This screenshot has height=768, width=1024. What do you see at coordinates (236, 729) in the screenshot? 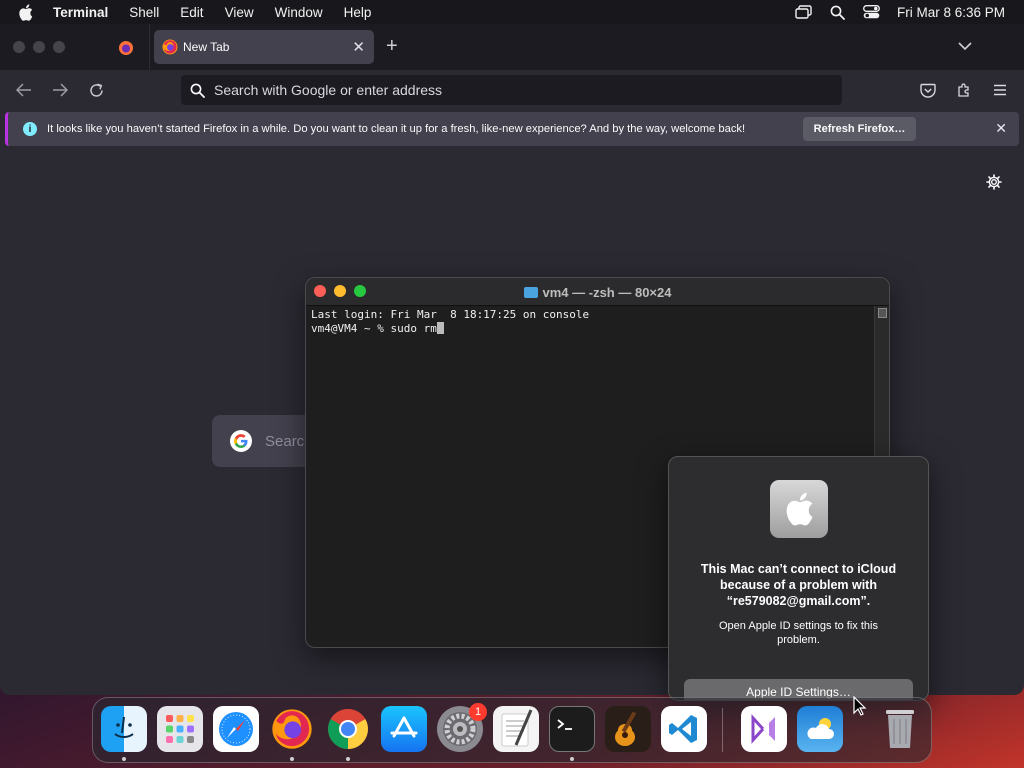
I see `safari-icon` at bounding box center [236, 729].